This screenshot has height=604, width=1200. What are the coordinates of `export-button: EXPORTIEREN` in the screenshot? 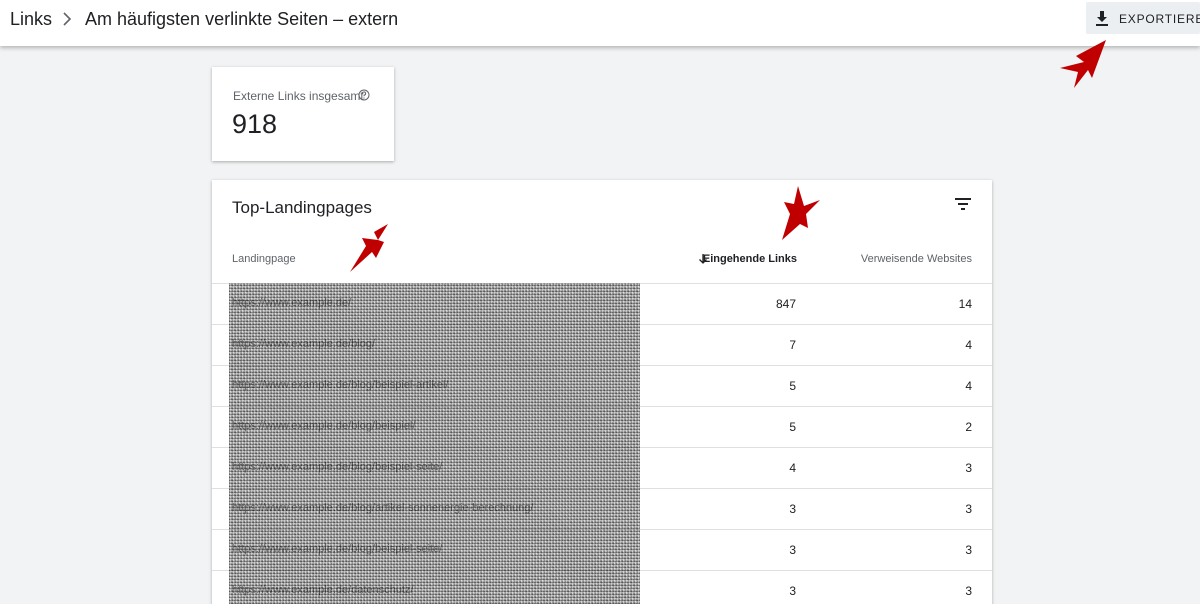 It's located at (1143, 18).